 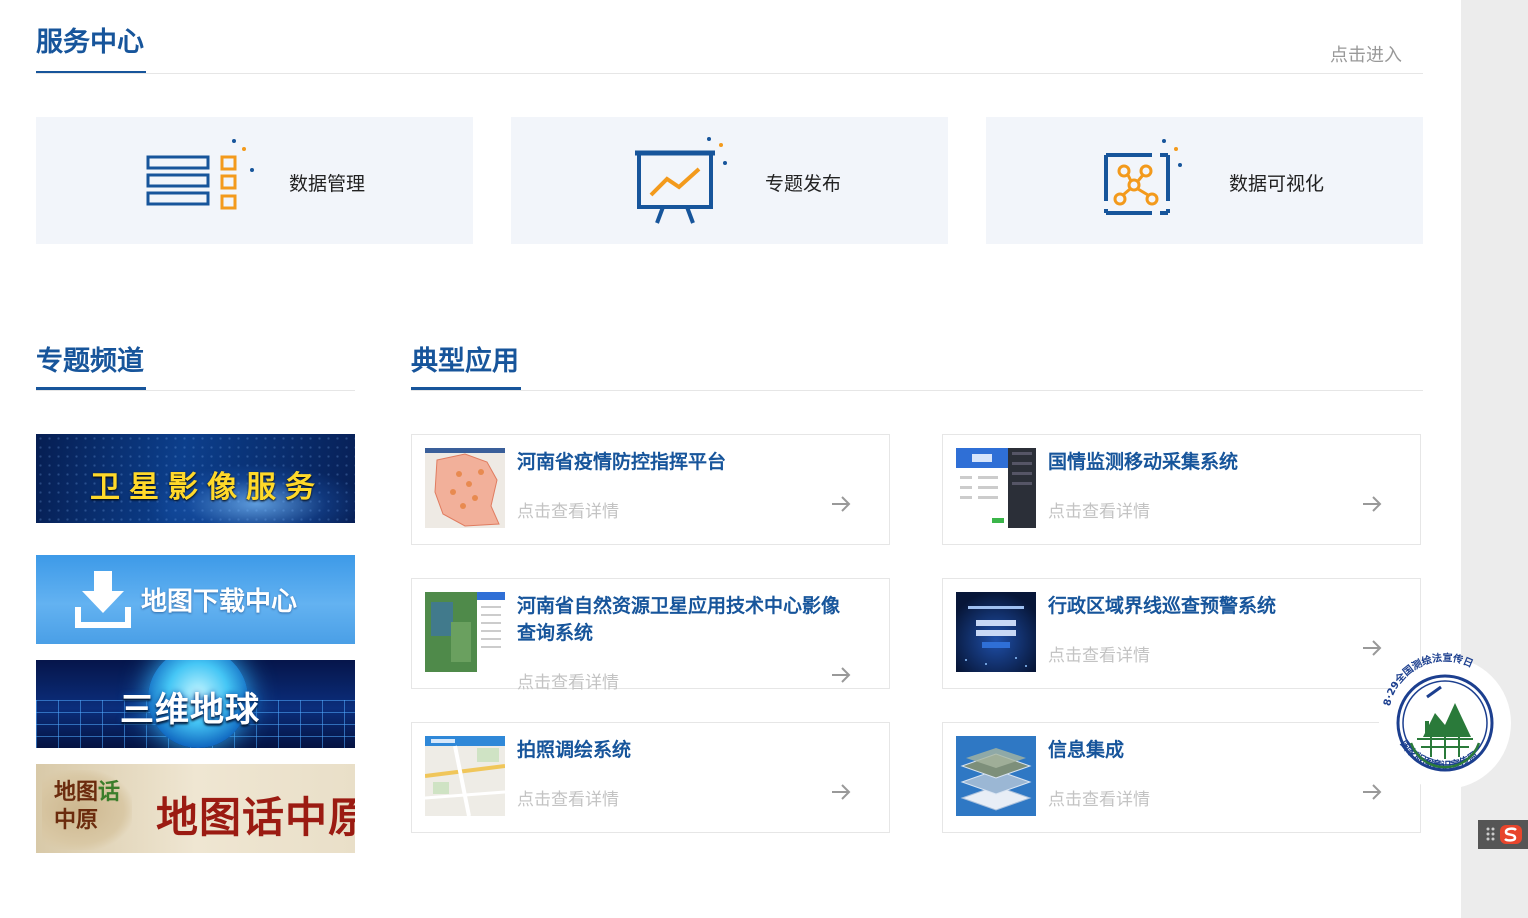 I want to click on topic-channel-title: 专题频道, so click(x=90, y=361).